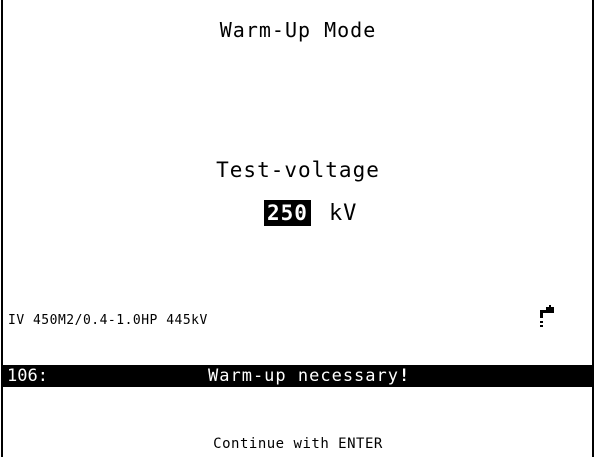 This screenshot has height=457, width=596. What do you see at coordinates (343, 213) in the screenshot?
I see `test-voltage-unit: kV` at bounding box center [343, 213].